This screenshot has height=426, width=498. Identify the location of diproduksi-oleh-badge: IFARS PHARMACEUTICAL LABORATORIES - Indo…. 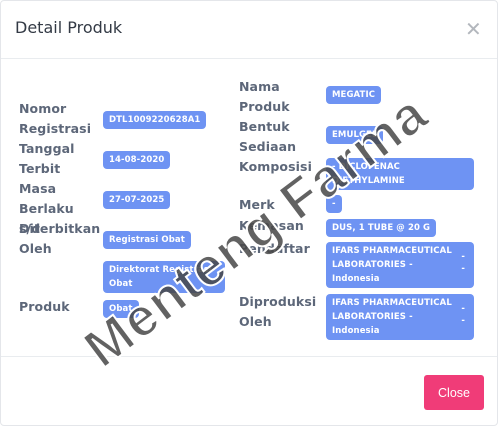
(400, 317).